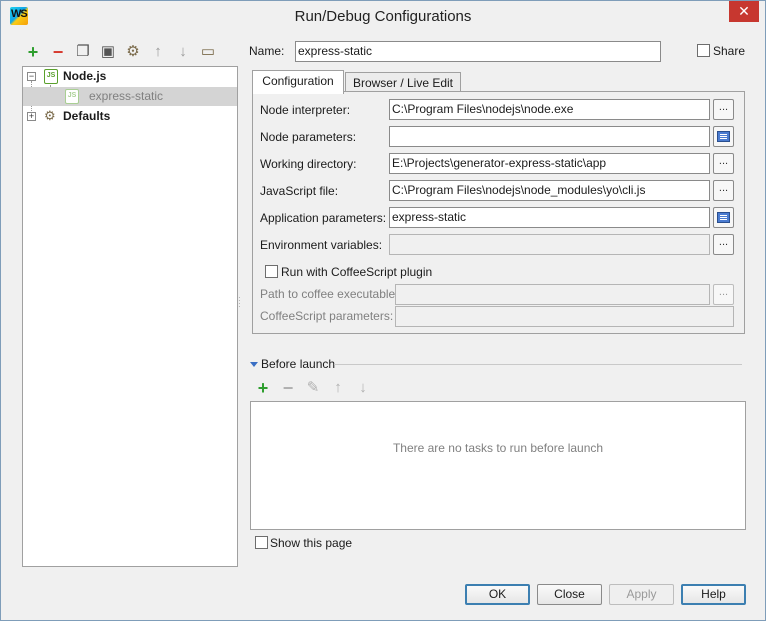 Image resolution: width=766 pixels, height=621 pixels. Describe the element at coordinates (703, 50) in the screenshot. I see `share-checkbox` at that location.